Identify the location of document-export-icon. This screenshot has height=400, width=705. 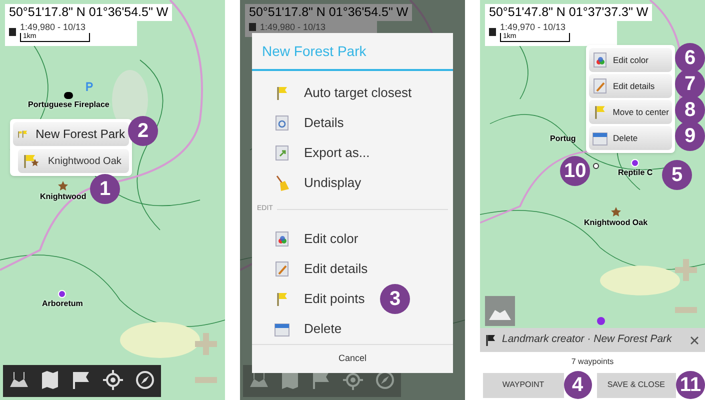
(282, 153).